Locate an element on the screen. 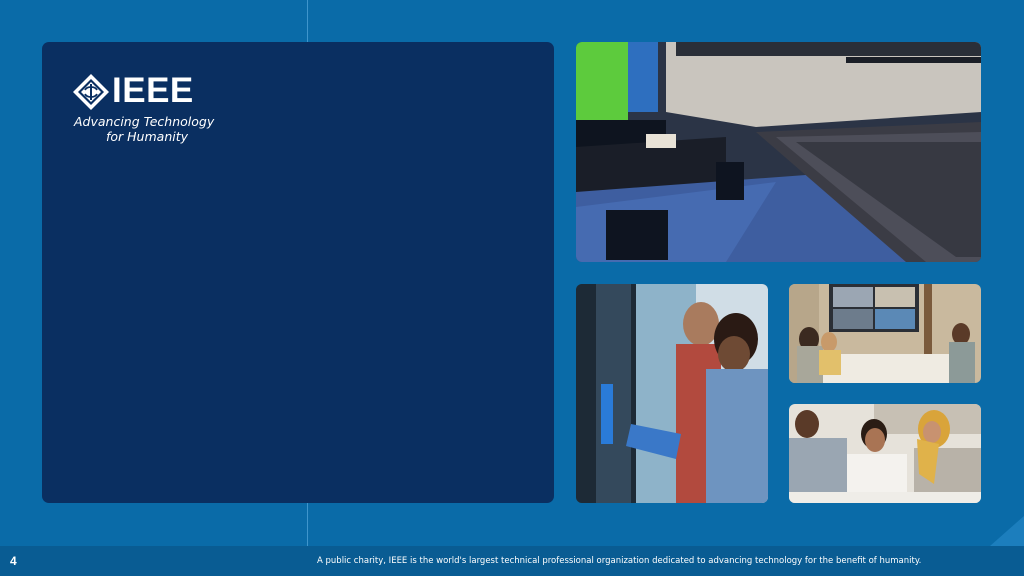 Image resolution: width=1024 pixels, height=576 pixels. corner-accent-shape is located at coordinates (1007, 531).